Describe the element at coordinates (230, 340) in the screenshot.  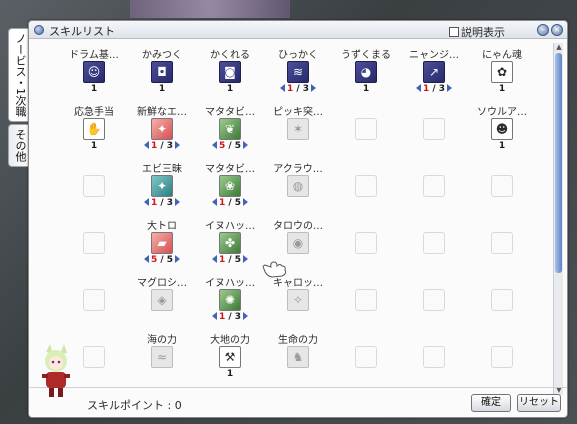
I see `skill-name: 大地の力` at that location.